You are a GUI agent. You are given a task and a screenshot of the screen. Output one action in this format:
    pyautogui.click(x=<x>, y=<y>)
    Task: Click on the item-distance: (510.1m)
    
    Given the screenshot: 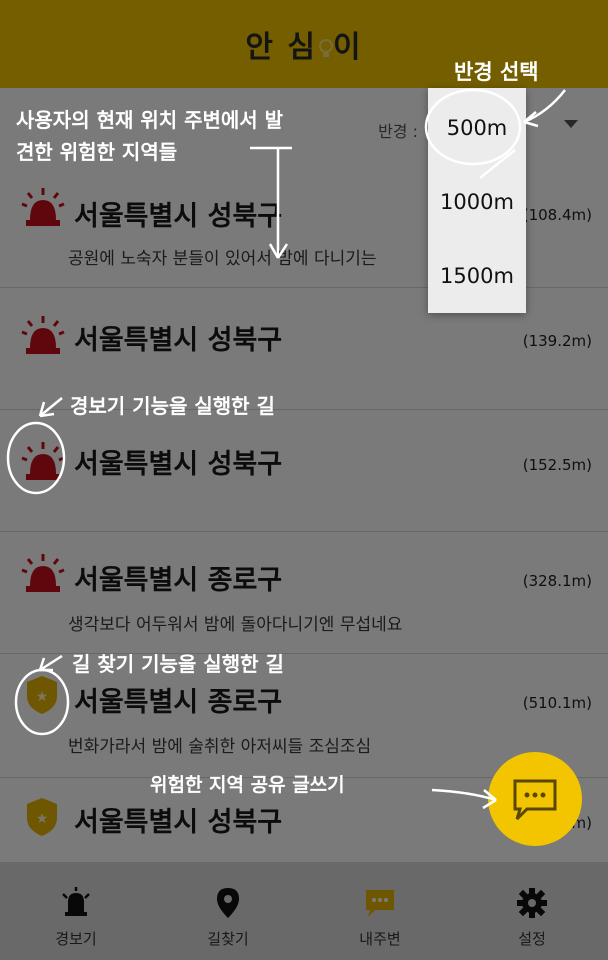 What is the action you would take?
    pyautogui.click(x=557, y=703)
    